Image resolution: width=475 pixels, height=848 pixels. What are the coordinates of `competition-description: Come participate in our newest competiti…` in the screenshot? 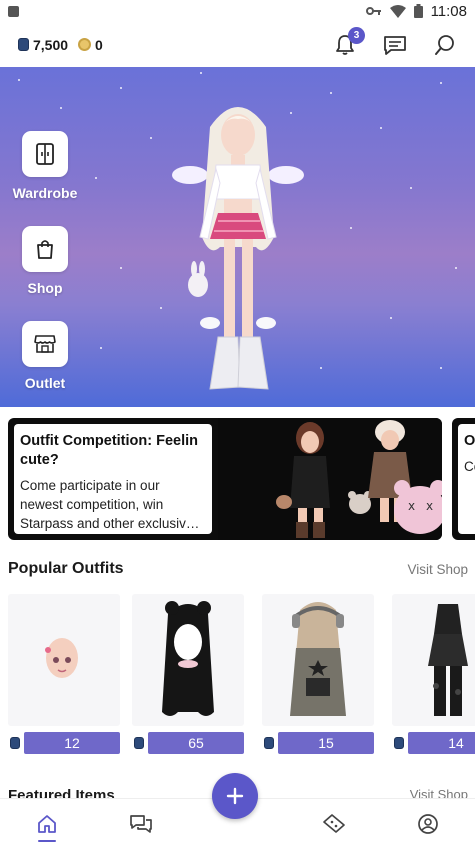 It's located at (110, 504).